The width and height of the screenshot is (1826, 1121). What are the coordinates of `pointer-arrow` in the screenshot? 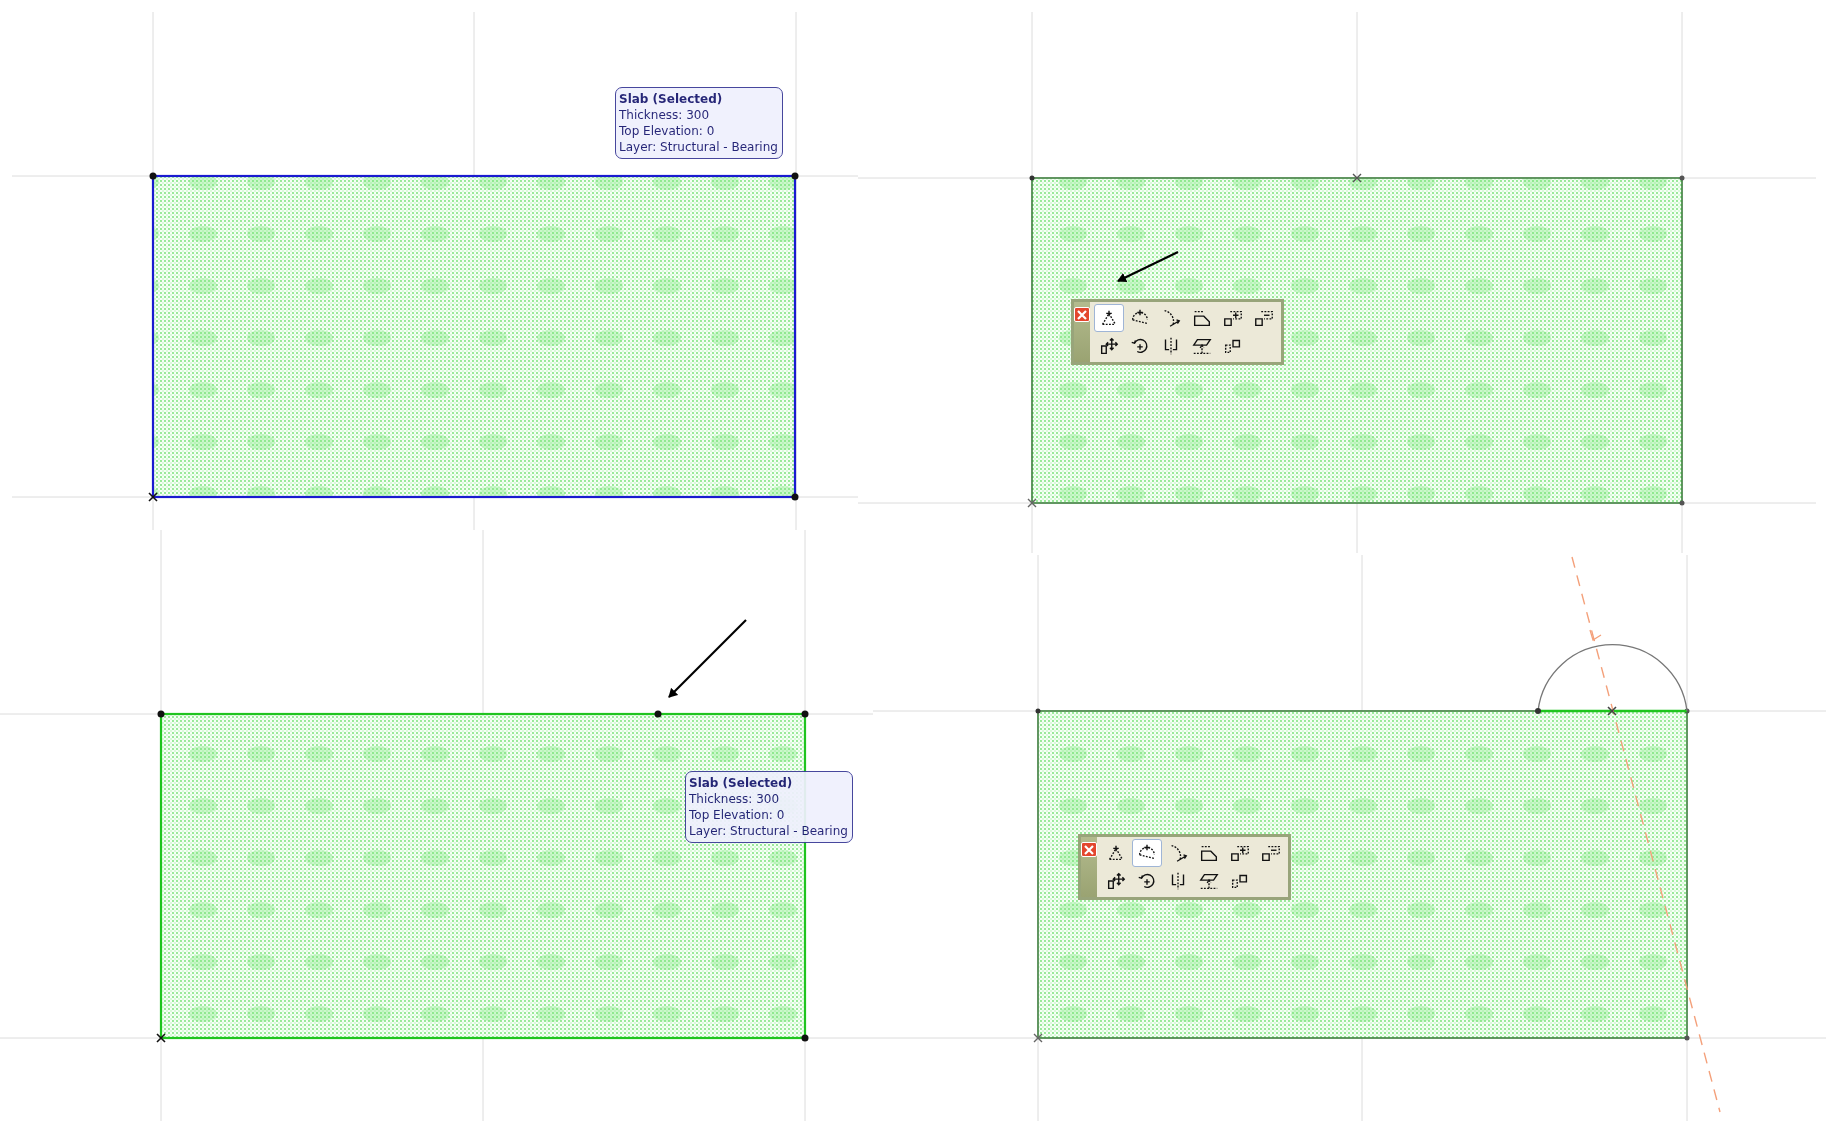 It's located at (1148, 266).